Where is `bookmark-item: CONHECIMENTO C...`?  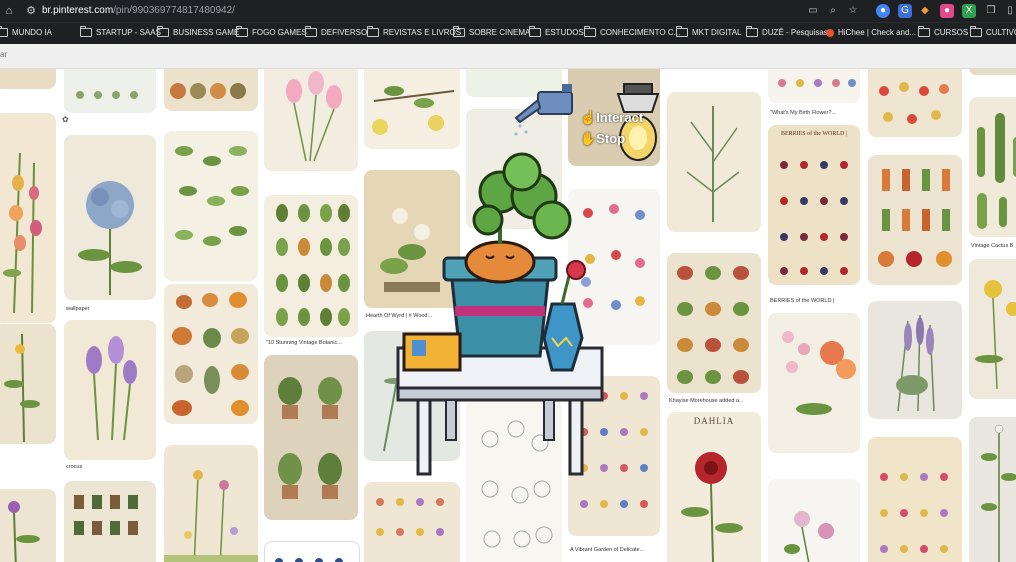 bookmark-item: CONHECIMENTO C... is located at coordinates (632, 31).